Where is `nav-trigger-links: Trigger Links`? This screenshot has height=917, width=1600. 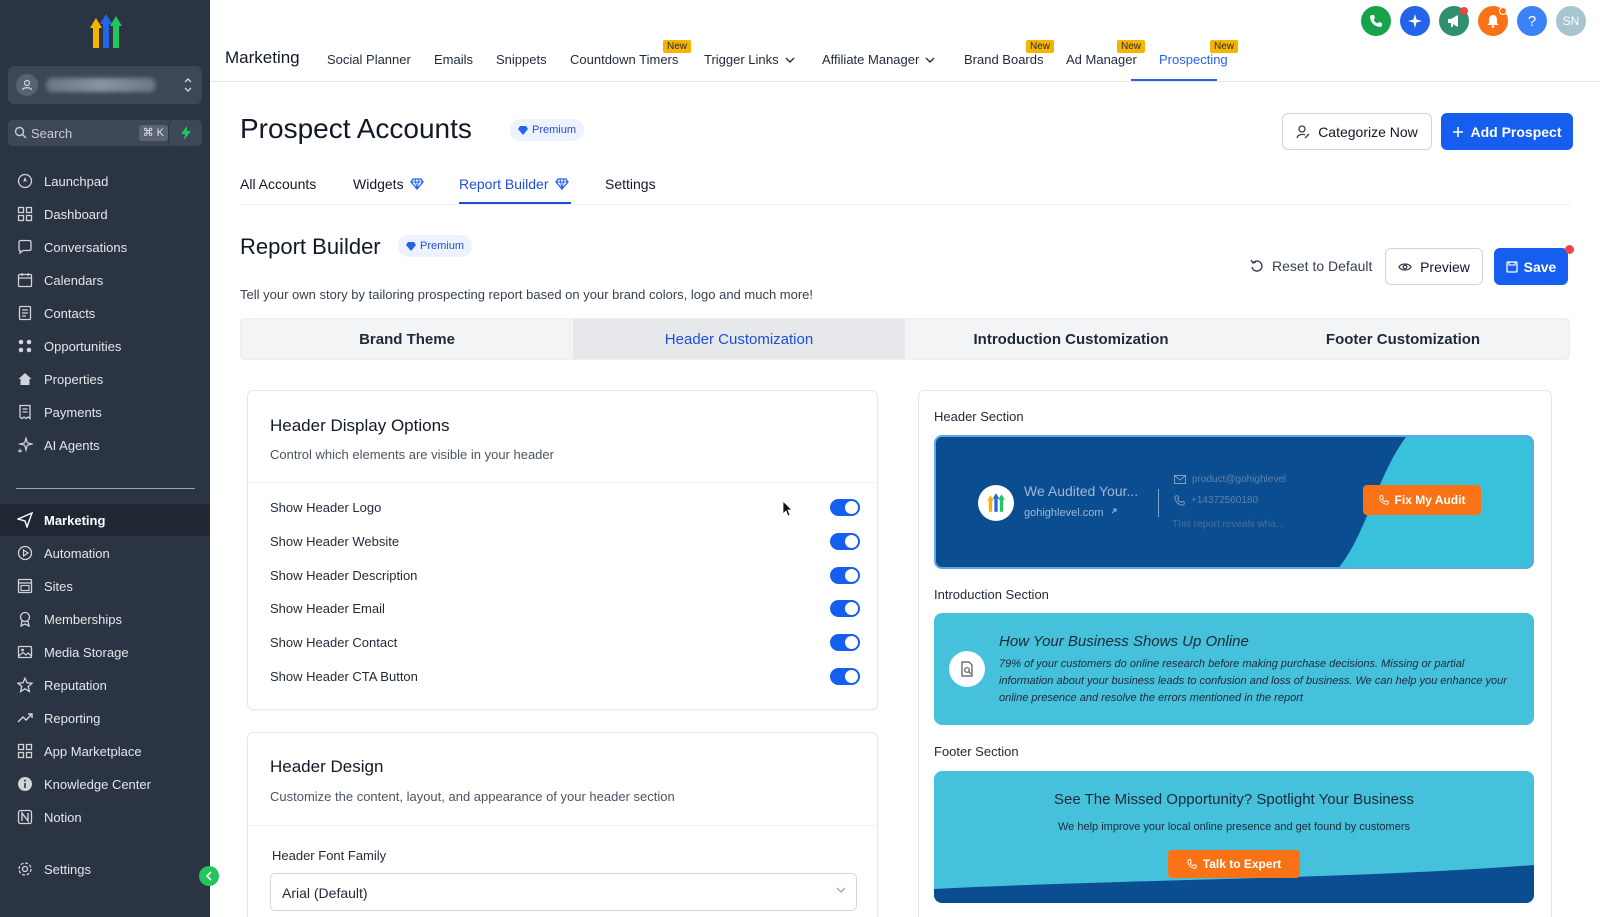 nav-trigger-links: Trigger Links is located at coordinates (749, 59).